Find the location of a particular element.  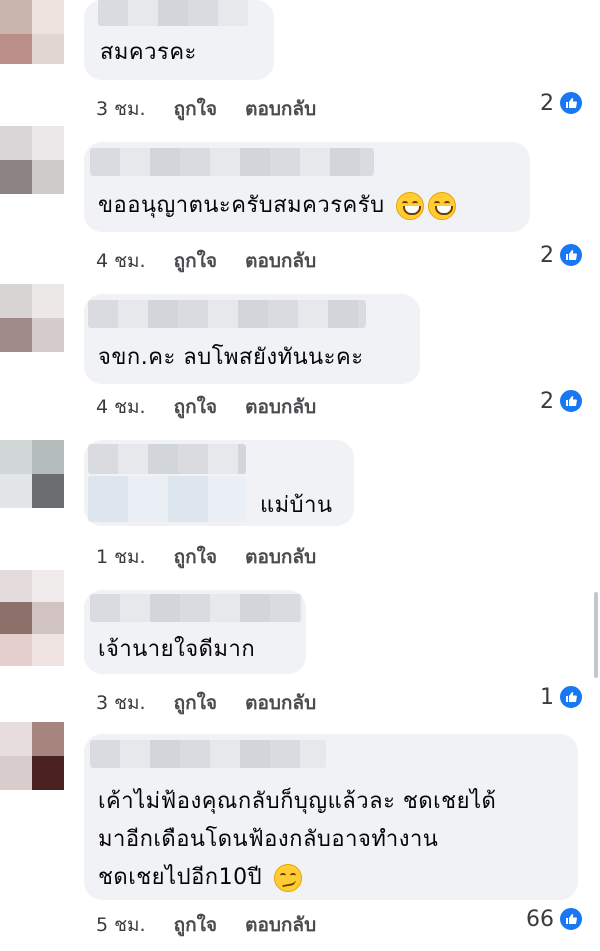

comment-bubble: เจ้านายใจดีมาก is located at coordinates (195, 632).